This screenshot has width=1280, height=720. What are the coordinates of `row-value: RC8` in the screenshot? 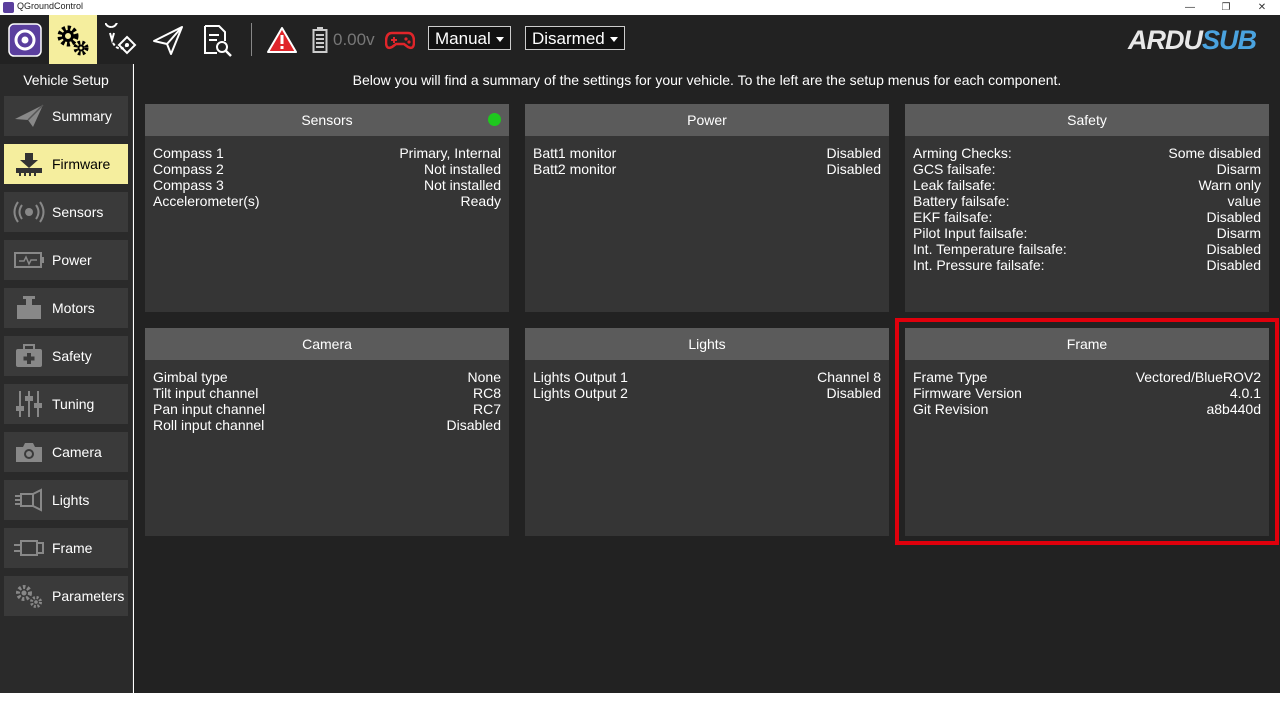 It's located at (486, 393).